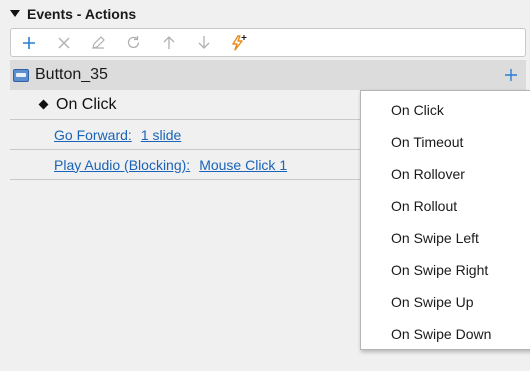 The height and width of the screenshot is (371, 530). I want to click on action-param-link: 1 slide, so click(161, 135).